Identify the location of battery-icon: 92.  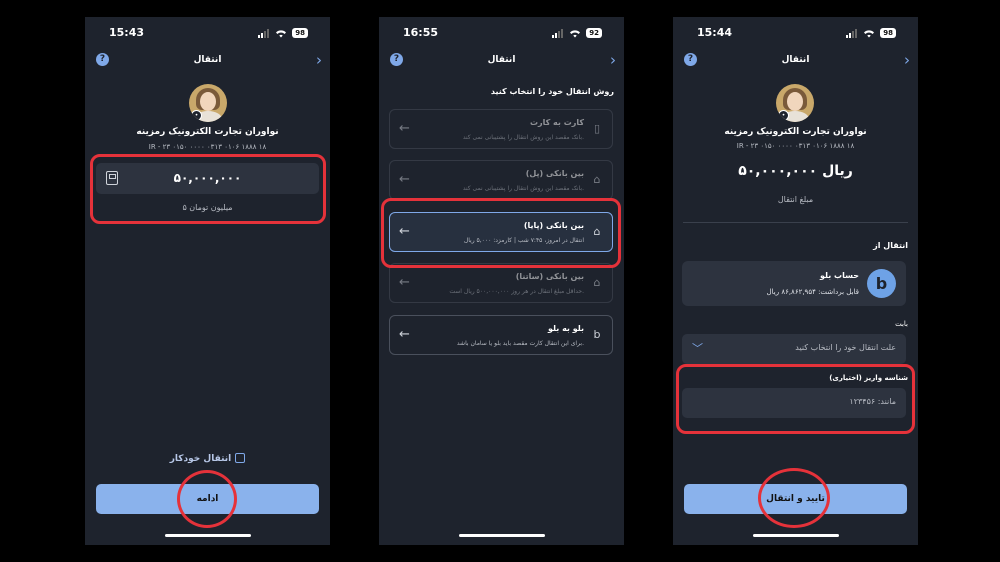
(594, 33).